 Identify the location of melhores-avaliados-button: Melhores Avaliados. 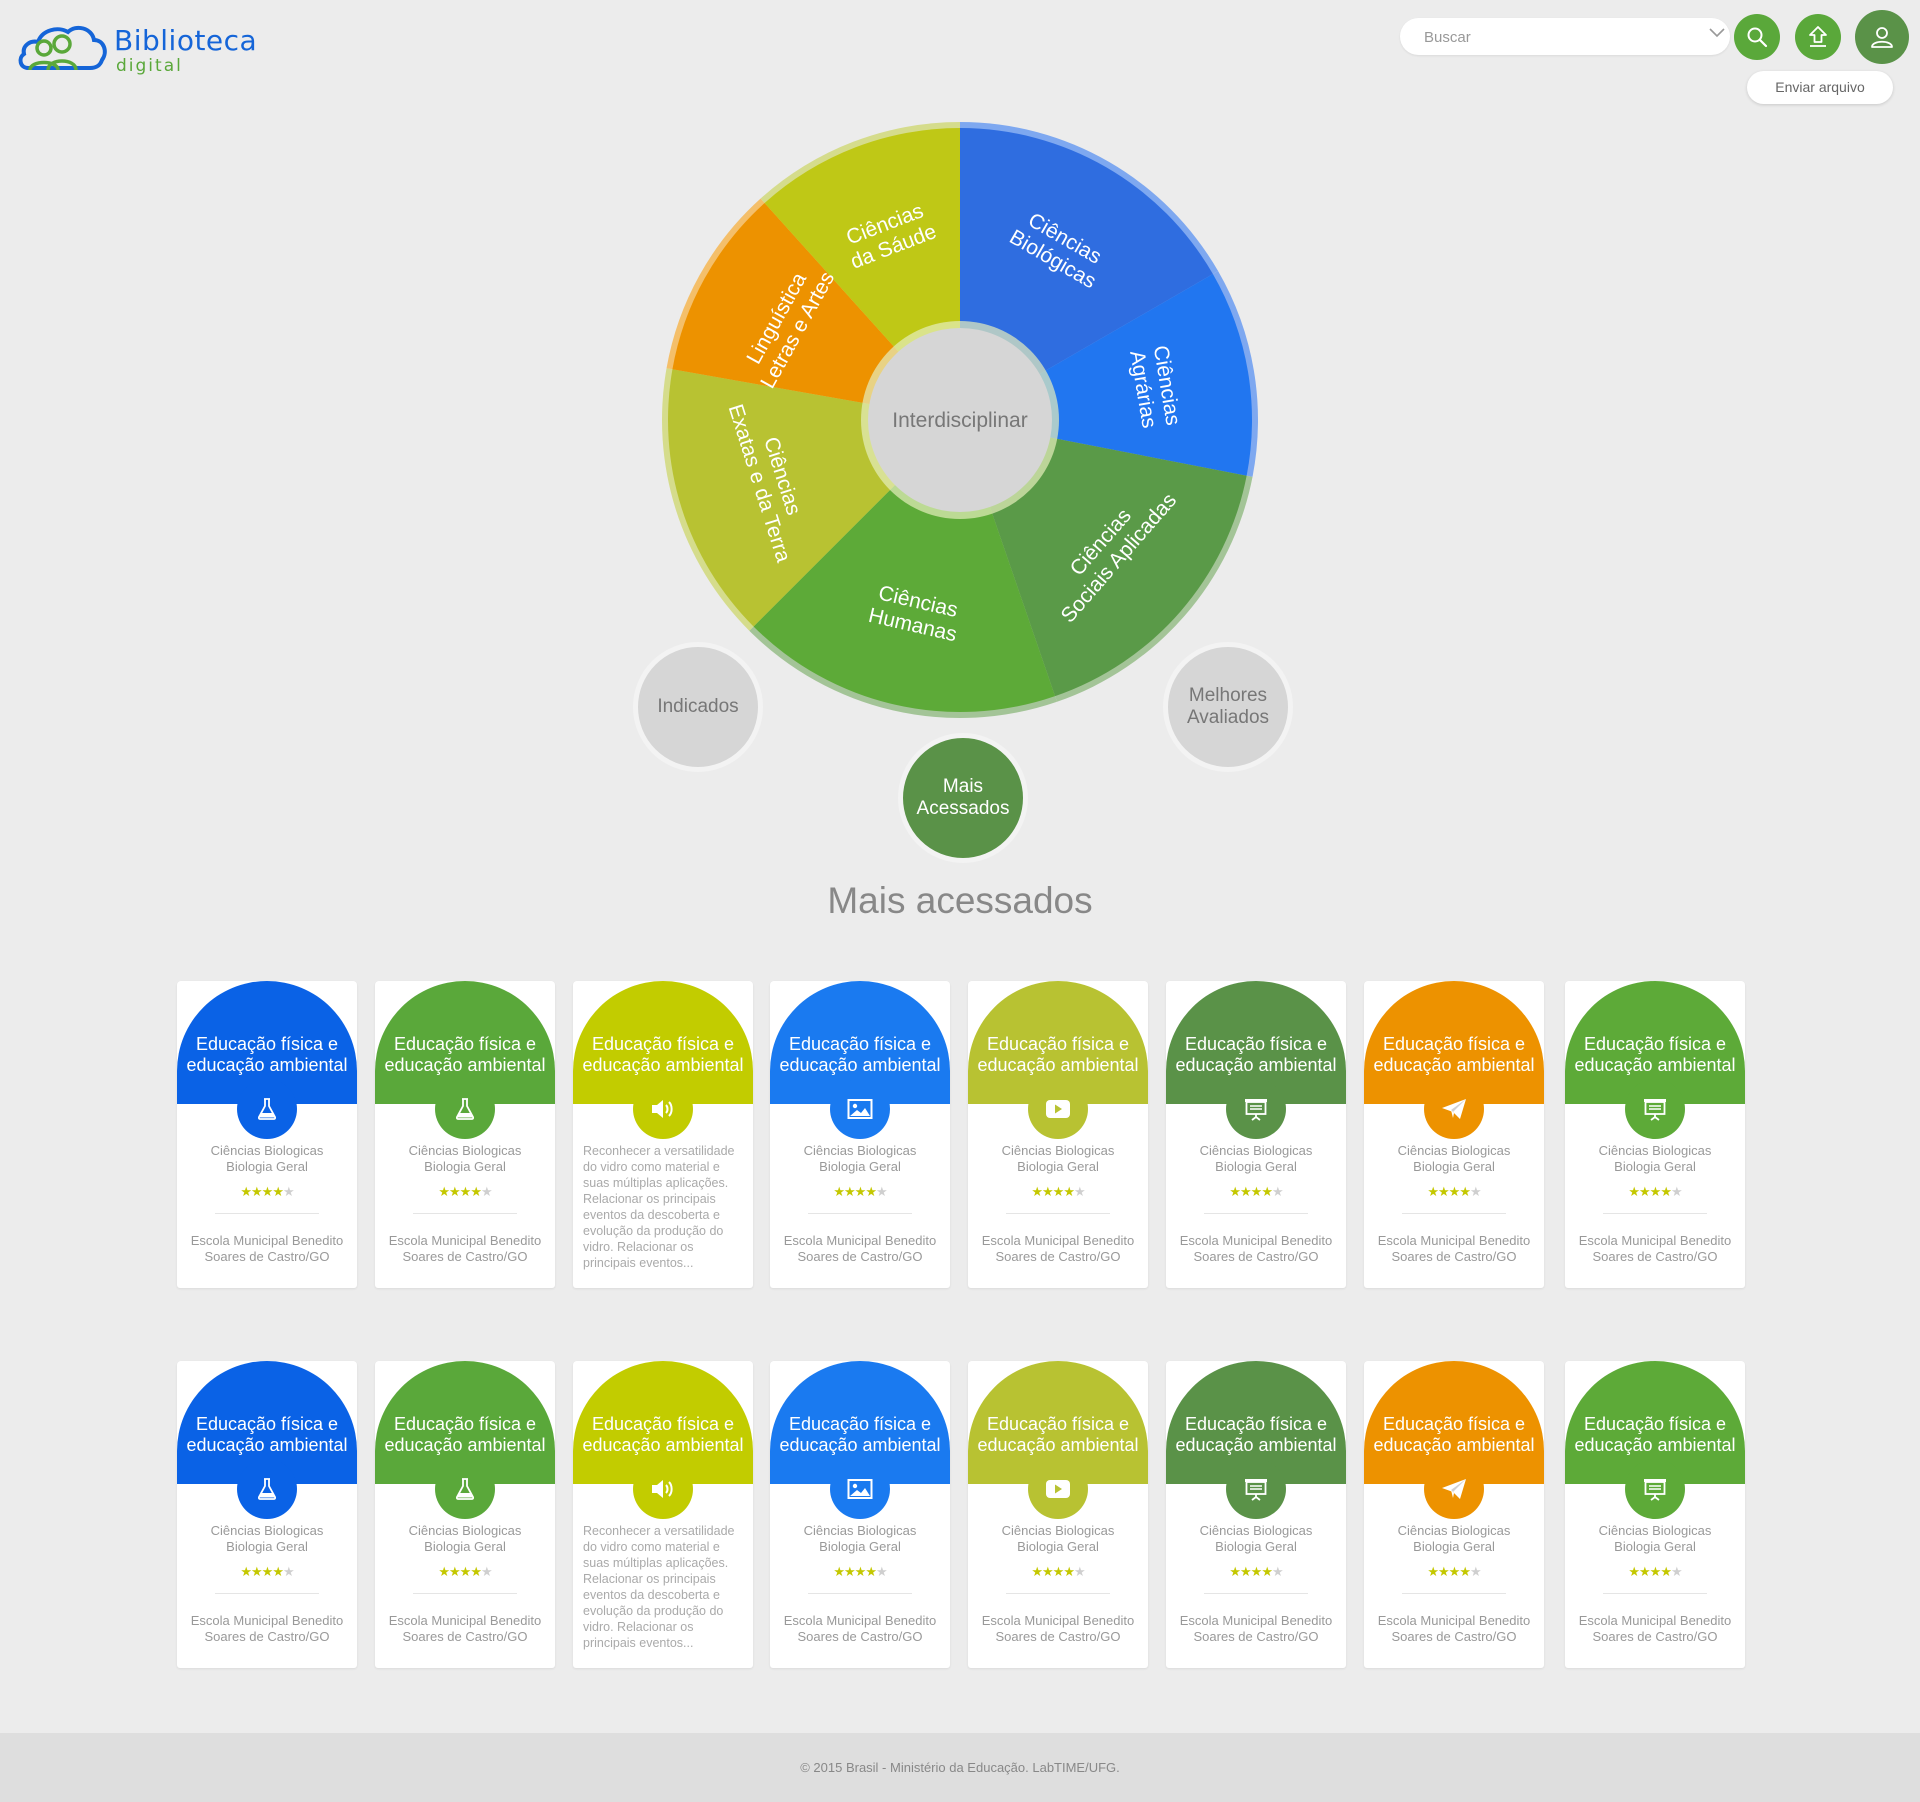
(1228, 707).